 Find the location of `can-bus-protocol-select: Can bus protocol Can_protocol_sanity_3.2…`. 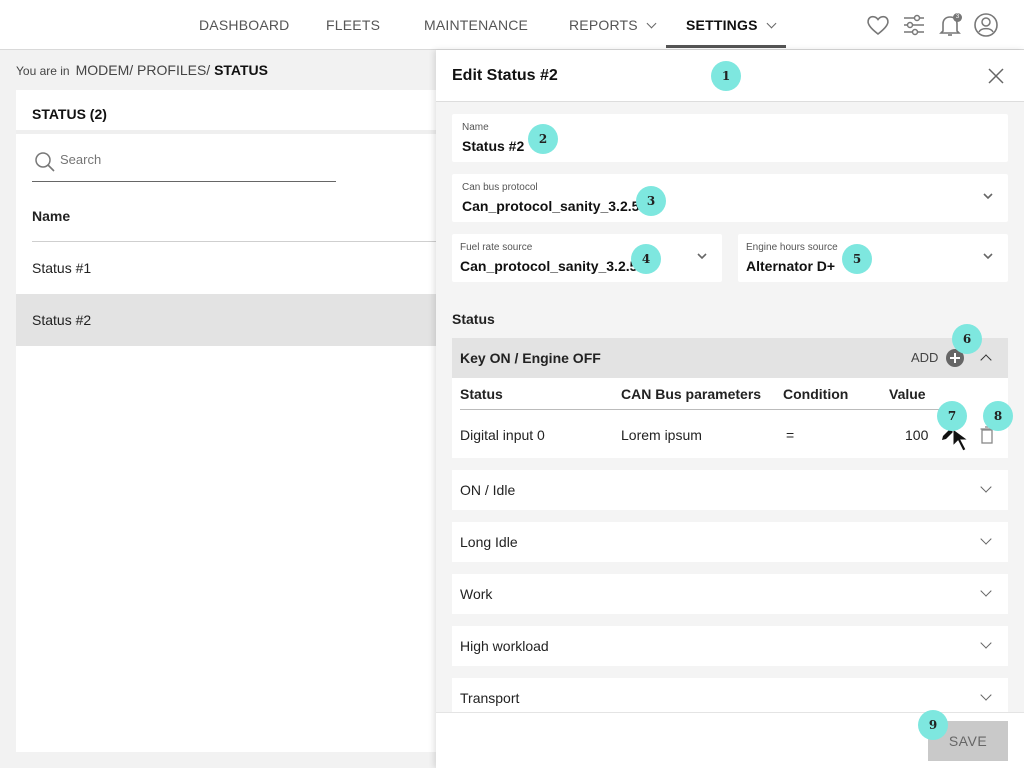

can-bus-protocol-select: Can bus protocol Can_protocol_sanity_3.2… is located at coordinates (730, 198).